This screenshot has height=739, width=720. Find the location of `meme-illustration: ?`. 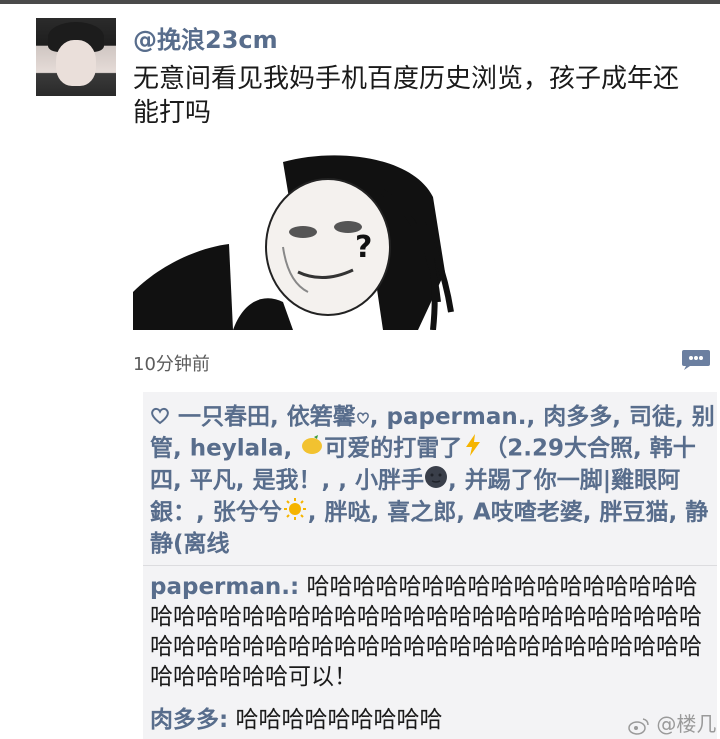

meme-illustration: ? is located at coordinates (293, 243).